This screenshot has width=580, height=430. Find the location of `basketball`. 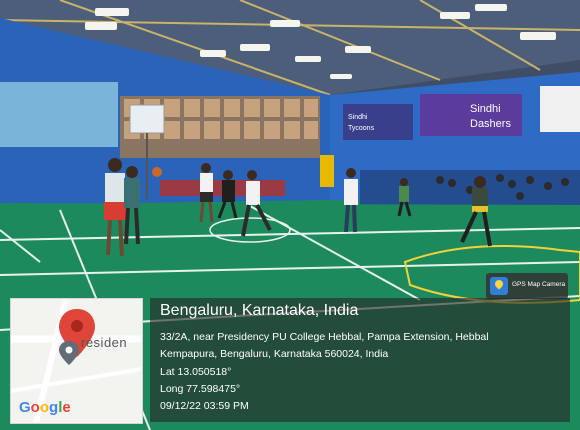

basketball is located at coordinates (157, 172).